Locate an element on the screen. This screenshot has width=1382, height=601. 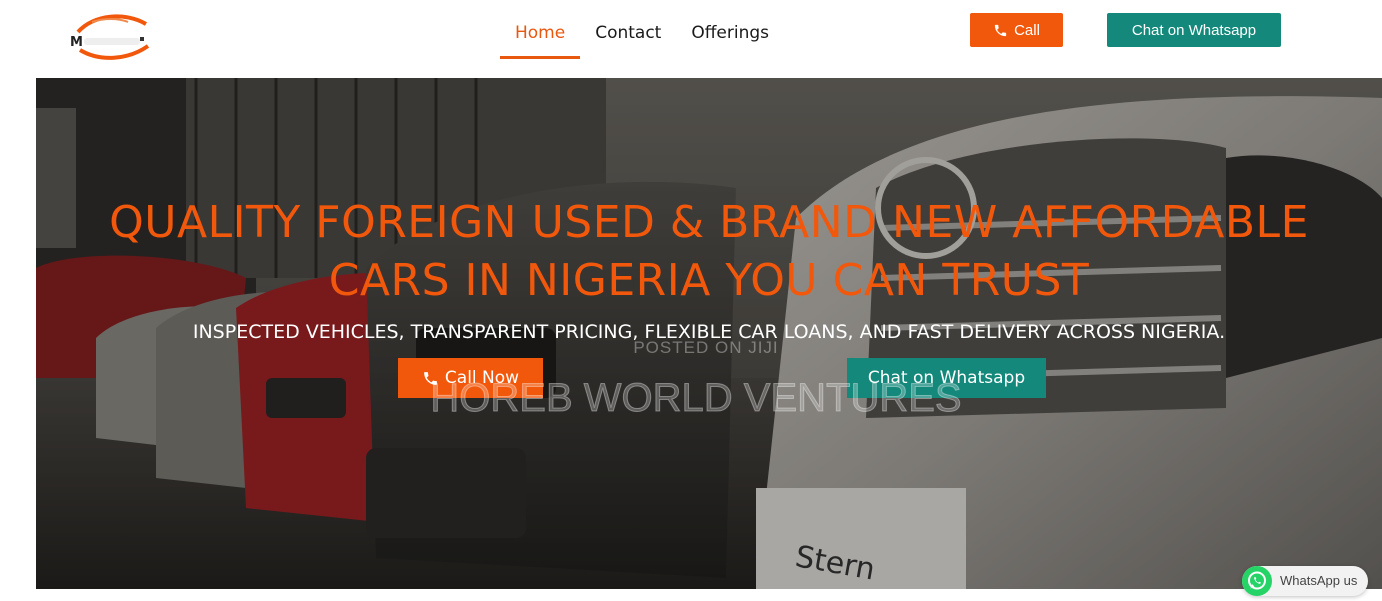
header-whatsapp-button: Chat on Whatsapp is located at coordinates (1194, 30).